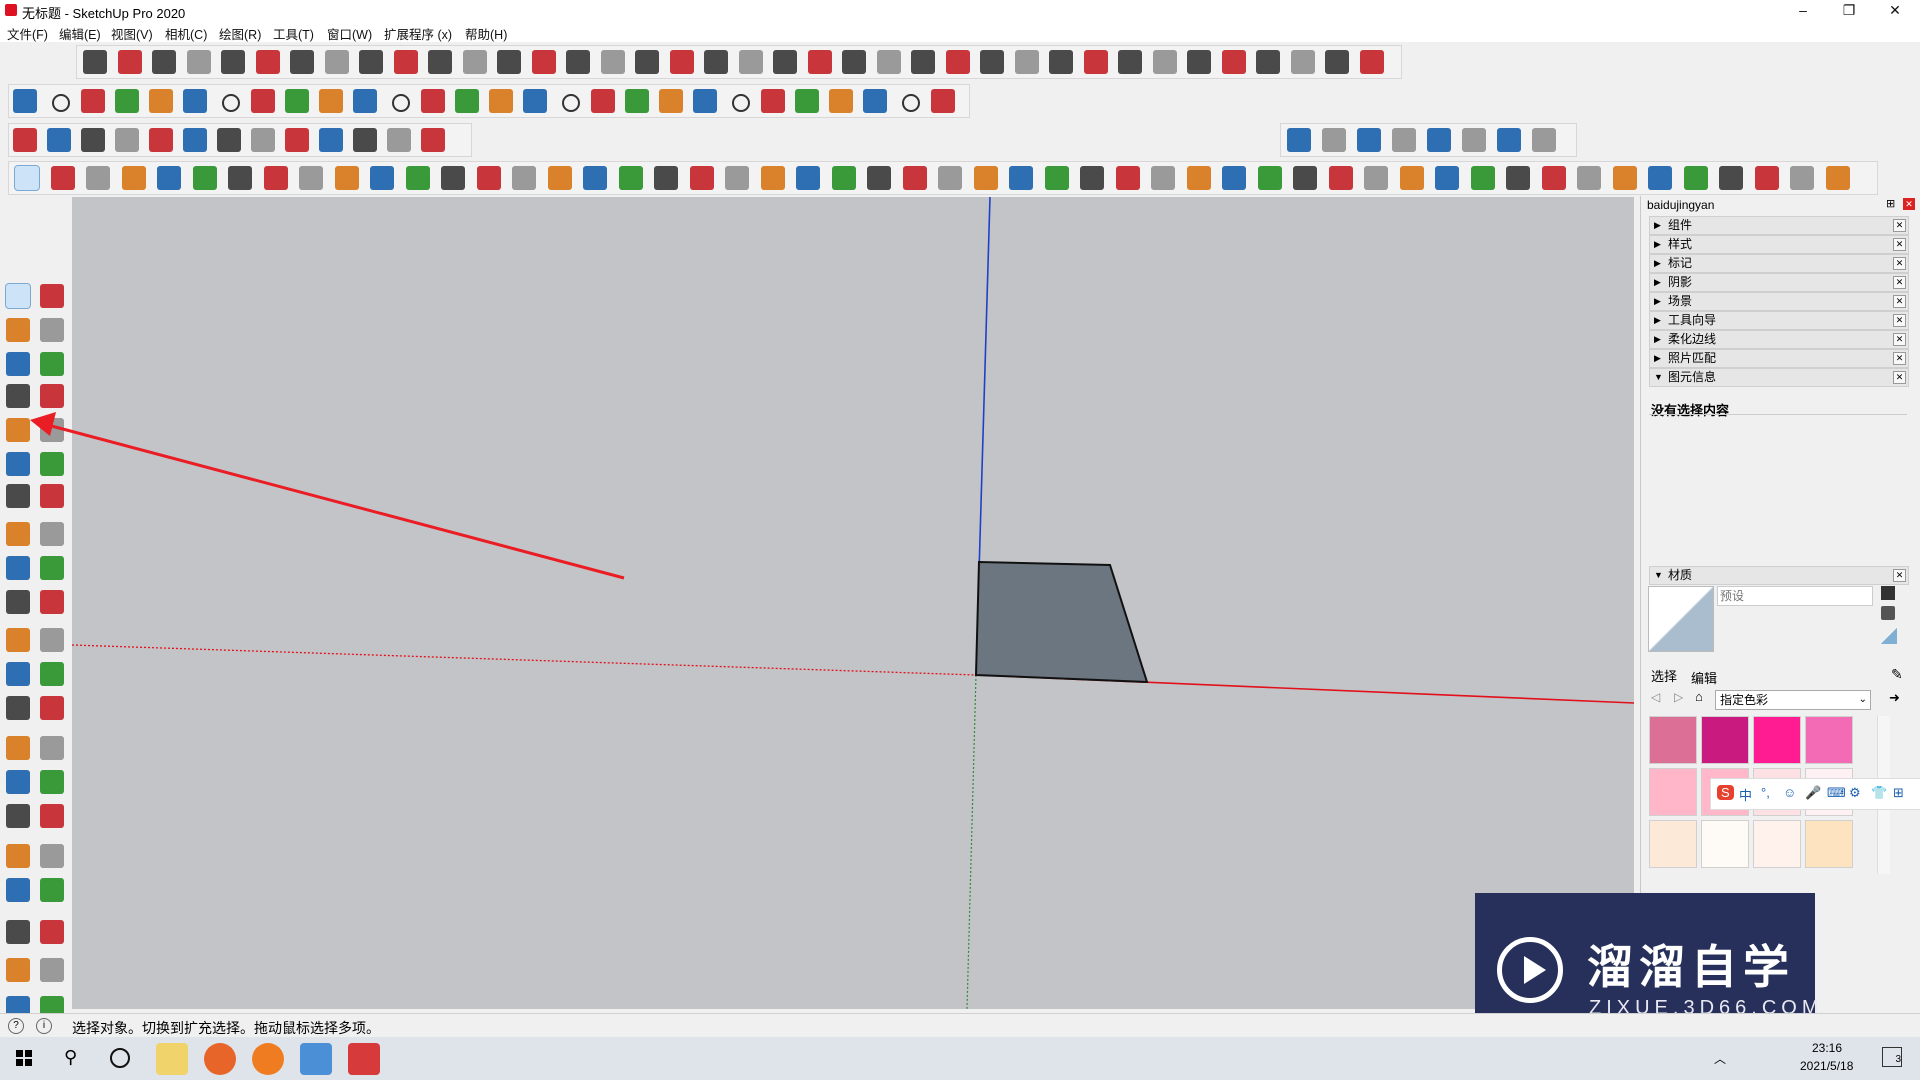  I want to click on status-bar: ? i 选择对象。切换到扩充选择。拖动鼠标选择多项。, so click(960, 1025).